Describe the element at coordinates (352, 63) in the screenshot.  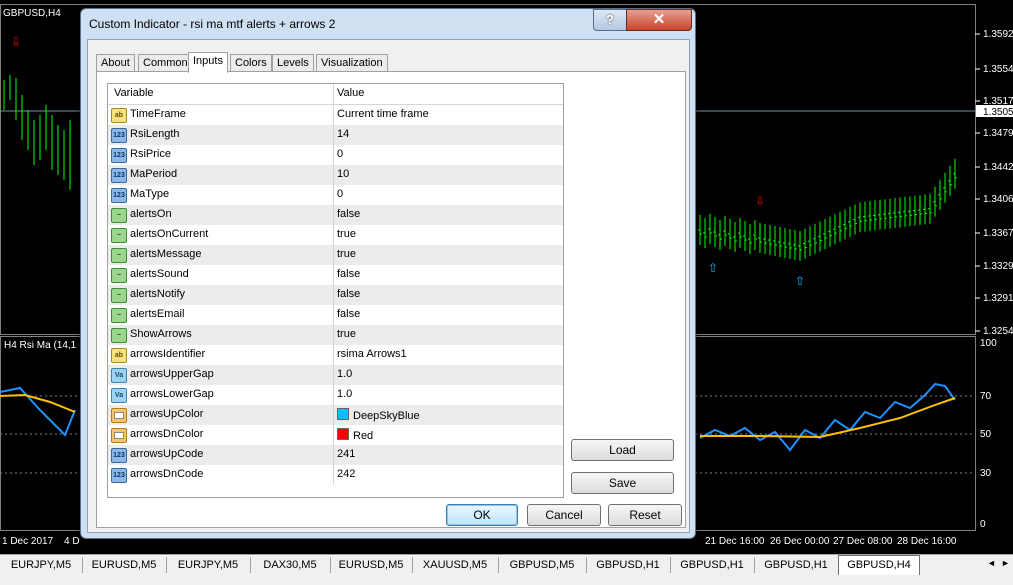
I see `tab-visualization: Visualization` at that location.